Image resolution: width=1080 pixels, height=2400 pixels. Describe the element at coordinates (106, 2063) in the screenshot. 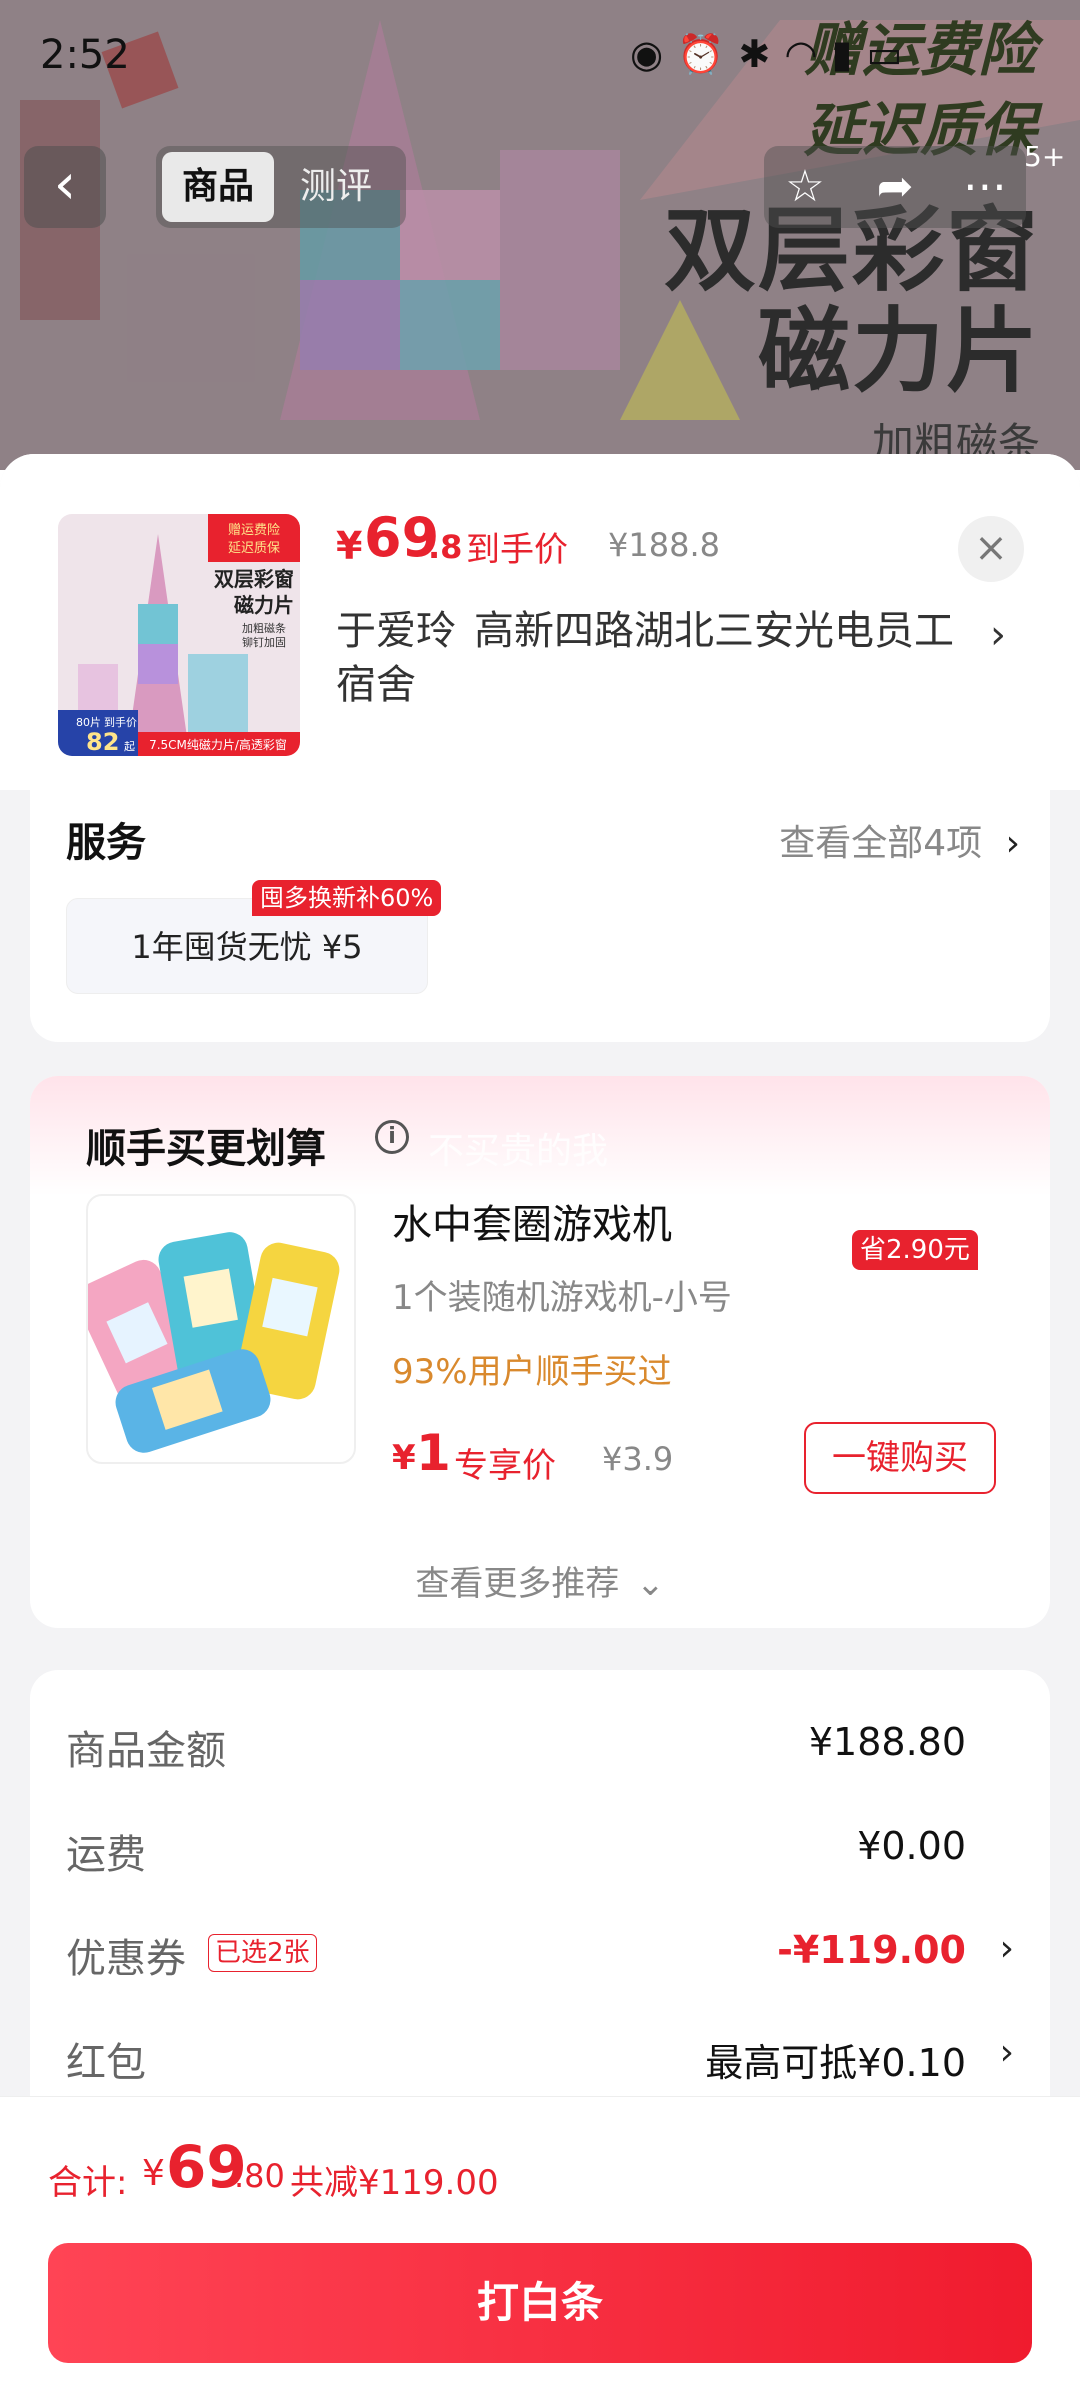

I see `red-packet-label: 红包` at that location.